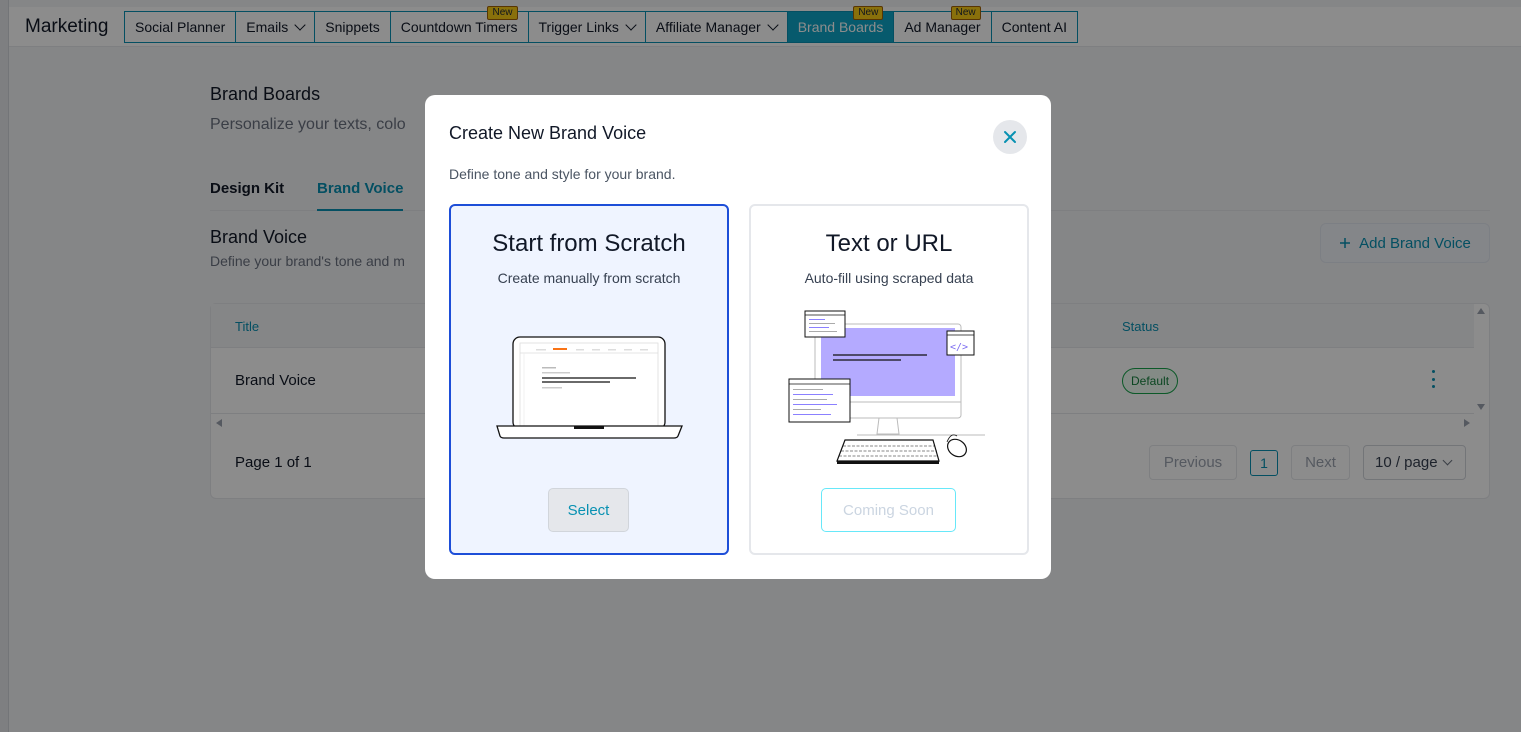 The image size is (1521, 732). Describe the element at coordinates (888, 510) in the screenshot. I see `coming-soon-button: Coming Soon` at that location.